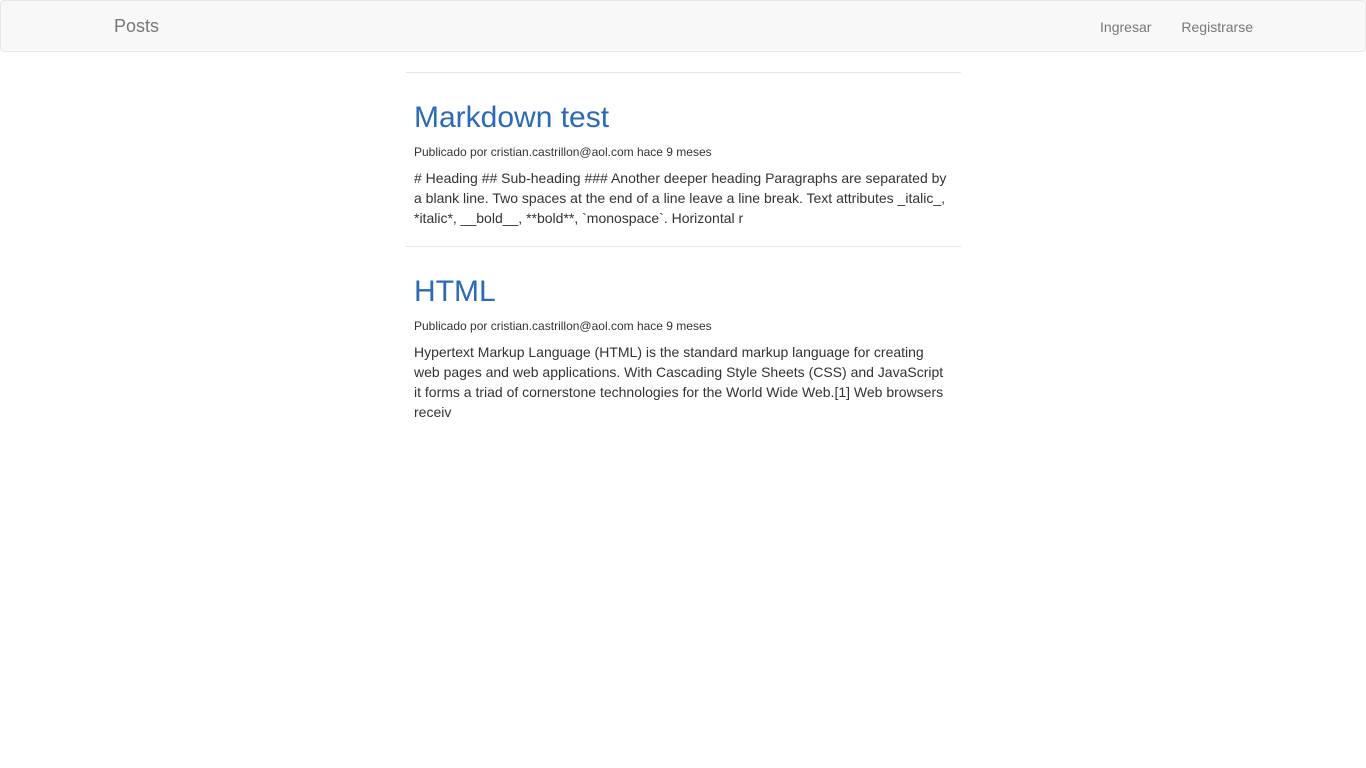 The image size is (1366, 768). What do you see at coordinates (1125, 27) in the screenshot?
I see `login-link: Ingresar` at bounding box center [1125, 27].